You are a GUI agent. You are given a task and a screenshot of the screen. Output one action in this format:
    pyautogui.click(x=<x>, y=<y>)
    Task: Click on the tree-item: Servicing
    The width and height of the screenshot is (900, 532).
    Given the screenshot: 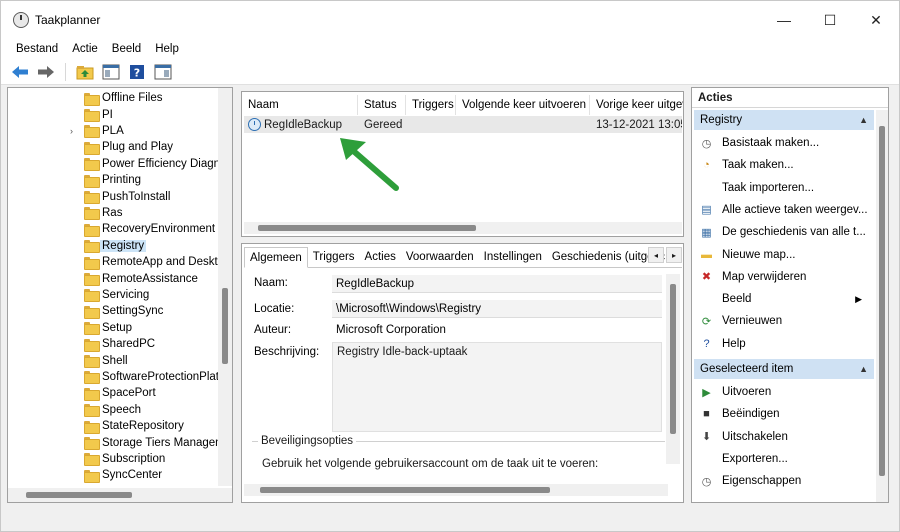 What is the action you would take?
    pyautogui.click(x=114, y=295)
    